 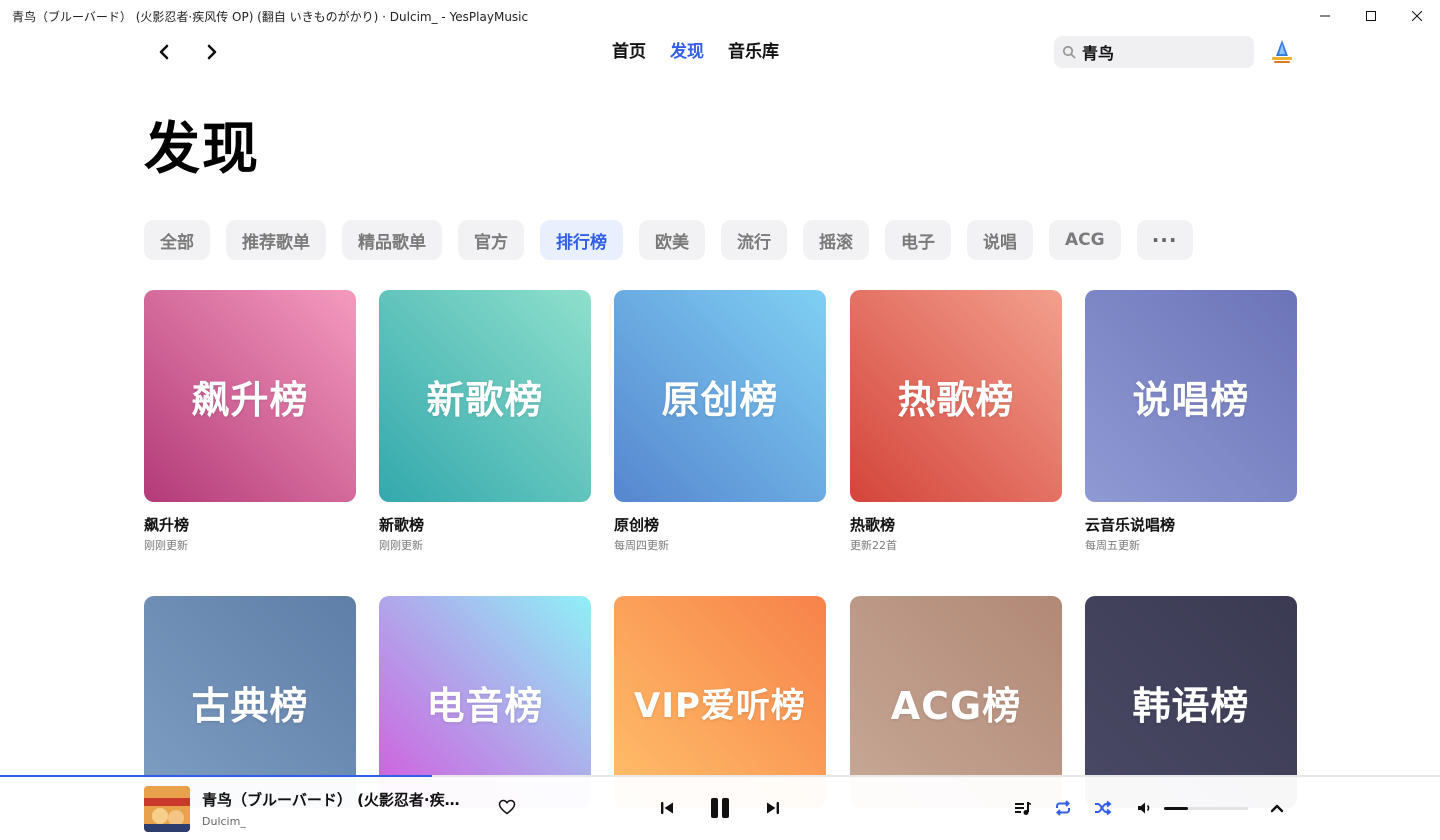 I want to click on skip-next-icon, so click(x=773, y=808).